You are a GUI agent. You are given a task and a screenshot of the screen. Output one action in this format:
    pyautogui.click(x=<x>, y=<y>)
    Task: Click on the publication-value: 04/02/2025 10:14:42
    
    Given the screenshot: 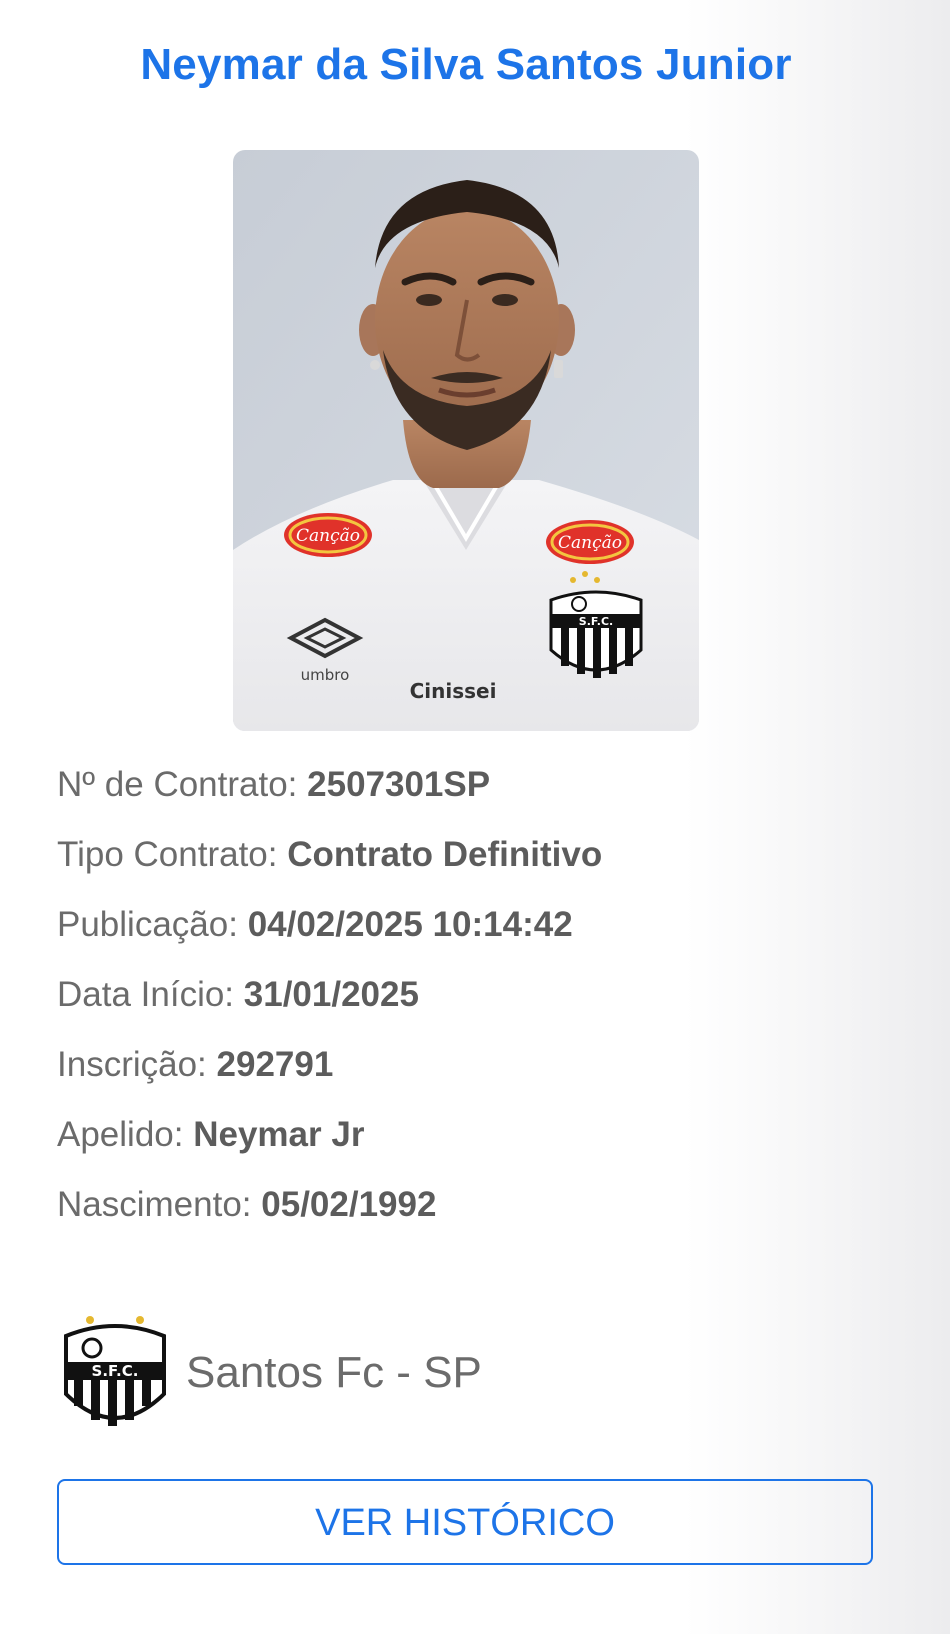 What is the action you would take?
    pyautogui.click(x=410, y=924)
    